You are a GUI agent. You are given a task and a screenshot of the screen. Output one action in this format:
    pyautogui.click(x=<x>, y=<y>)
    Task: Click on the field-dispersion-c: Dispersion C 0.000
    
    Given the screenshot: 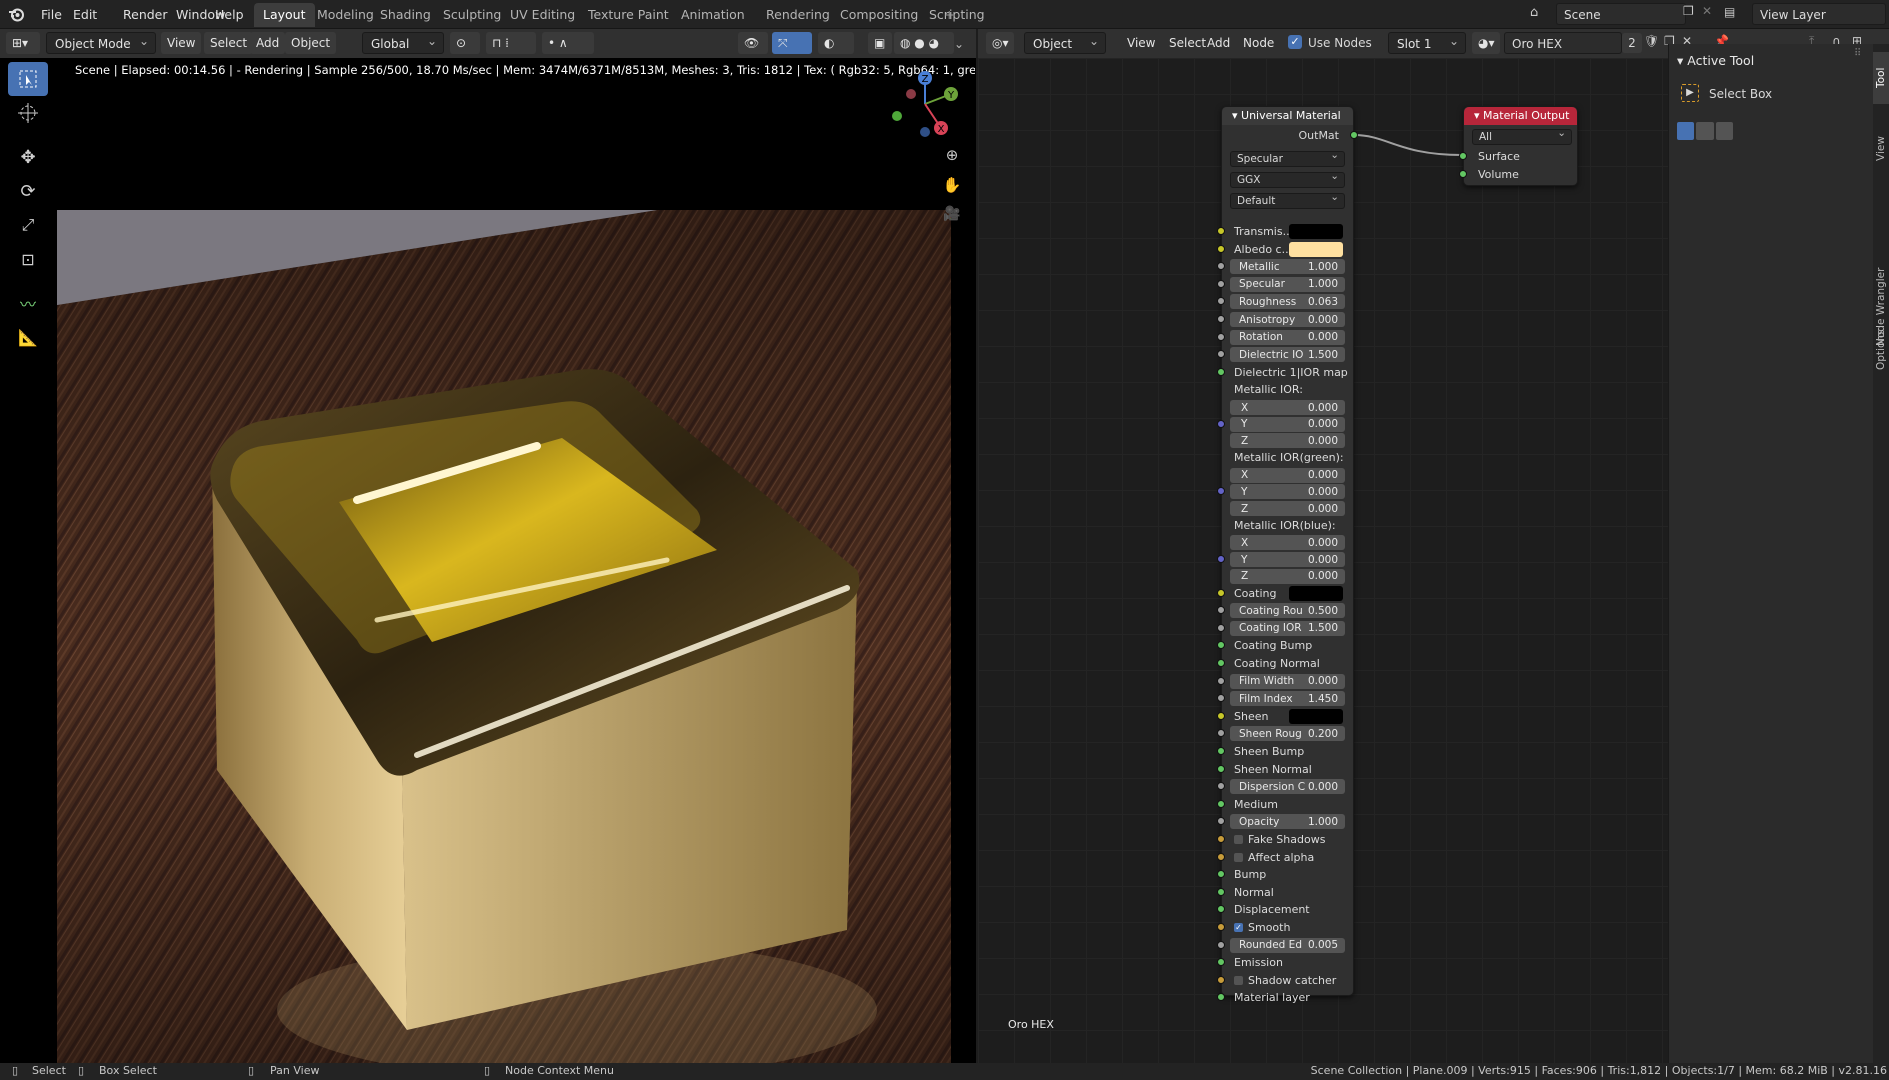 What is the action you would take?
    pyautogui.click(x=1287, y=787)
    